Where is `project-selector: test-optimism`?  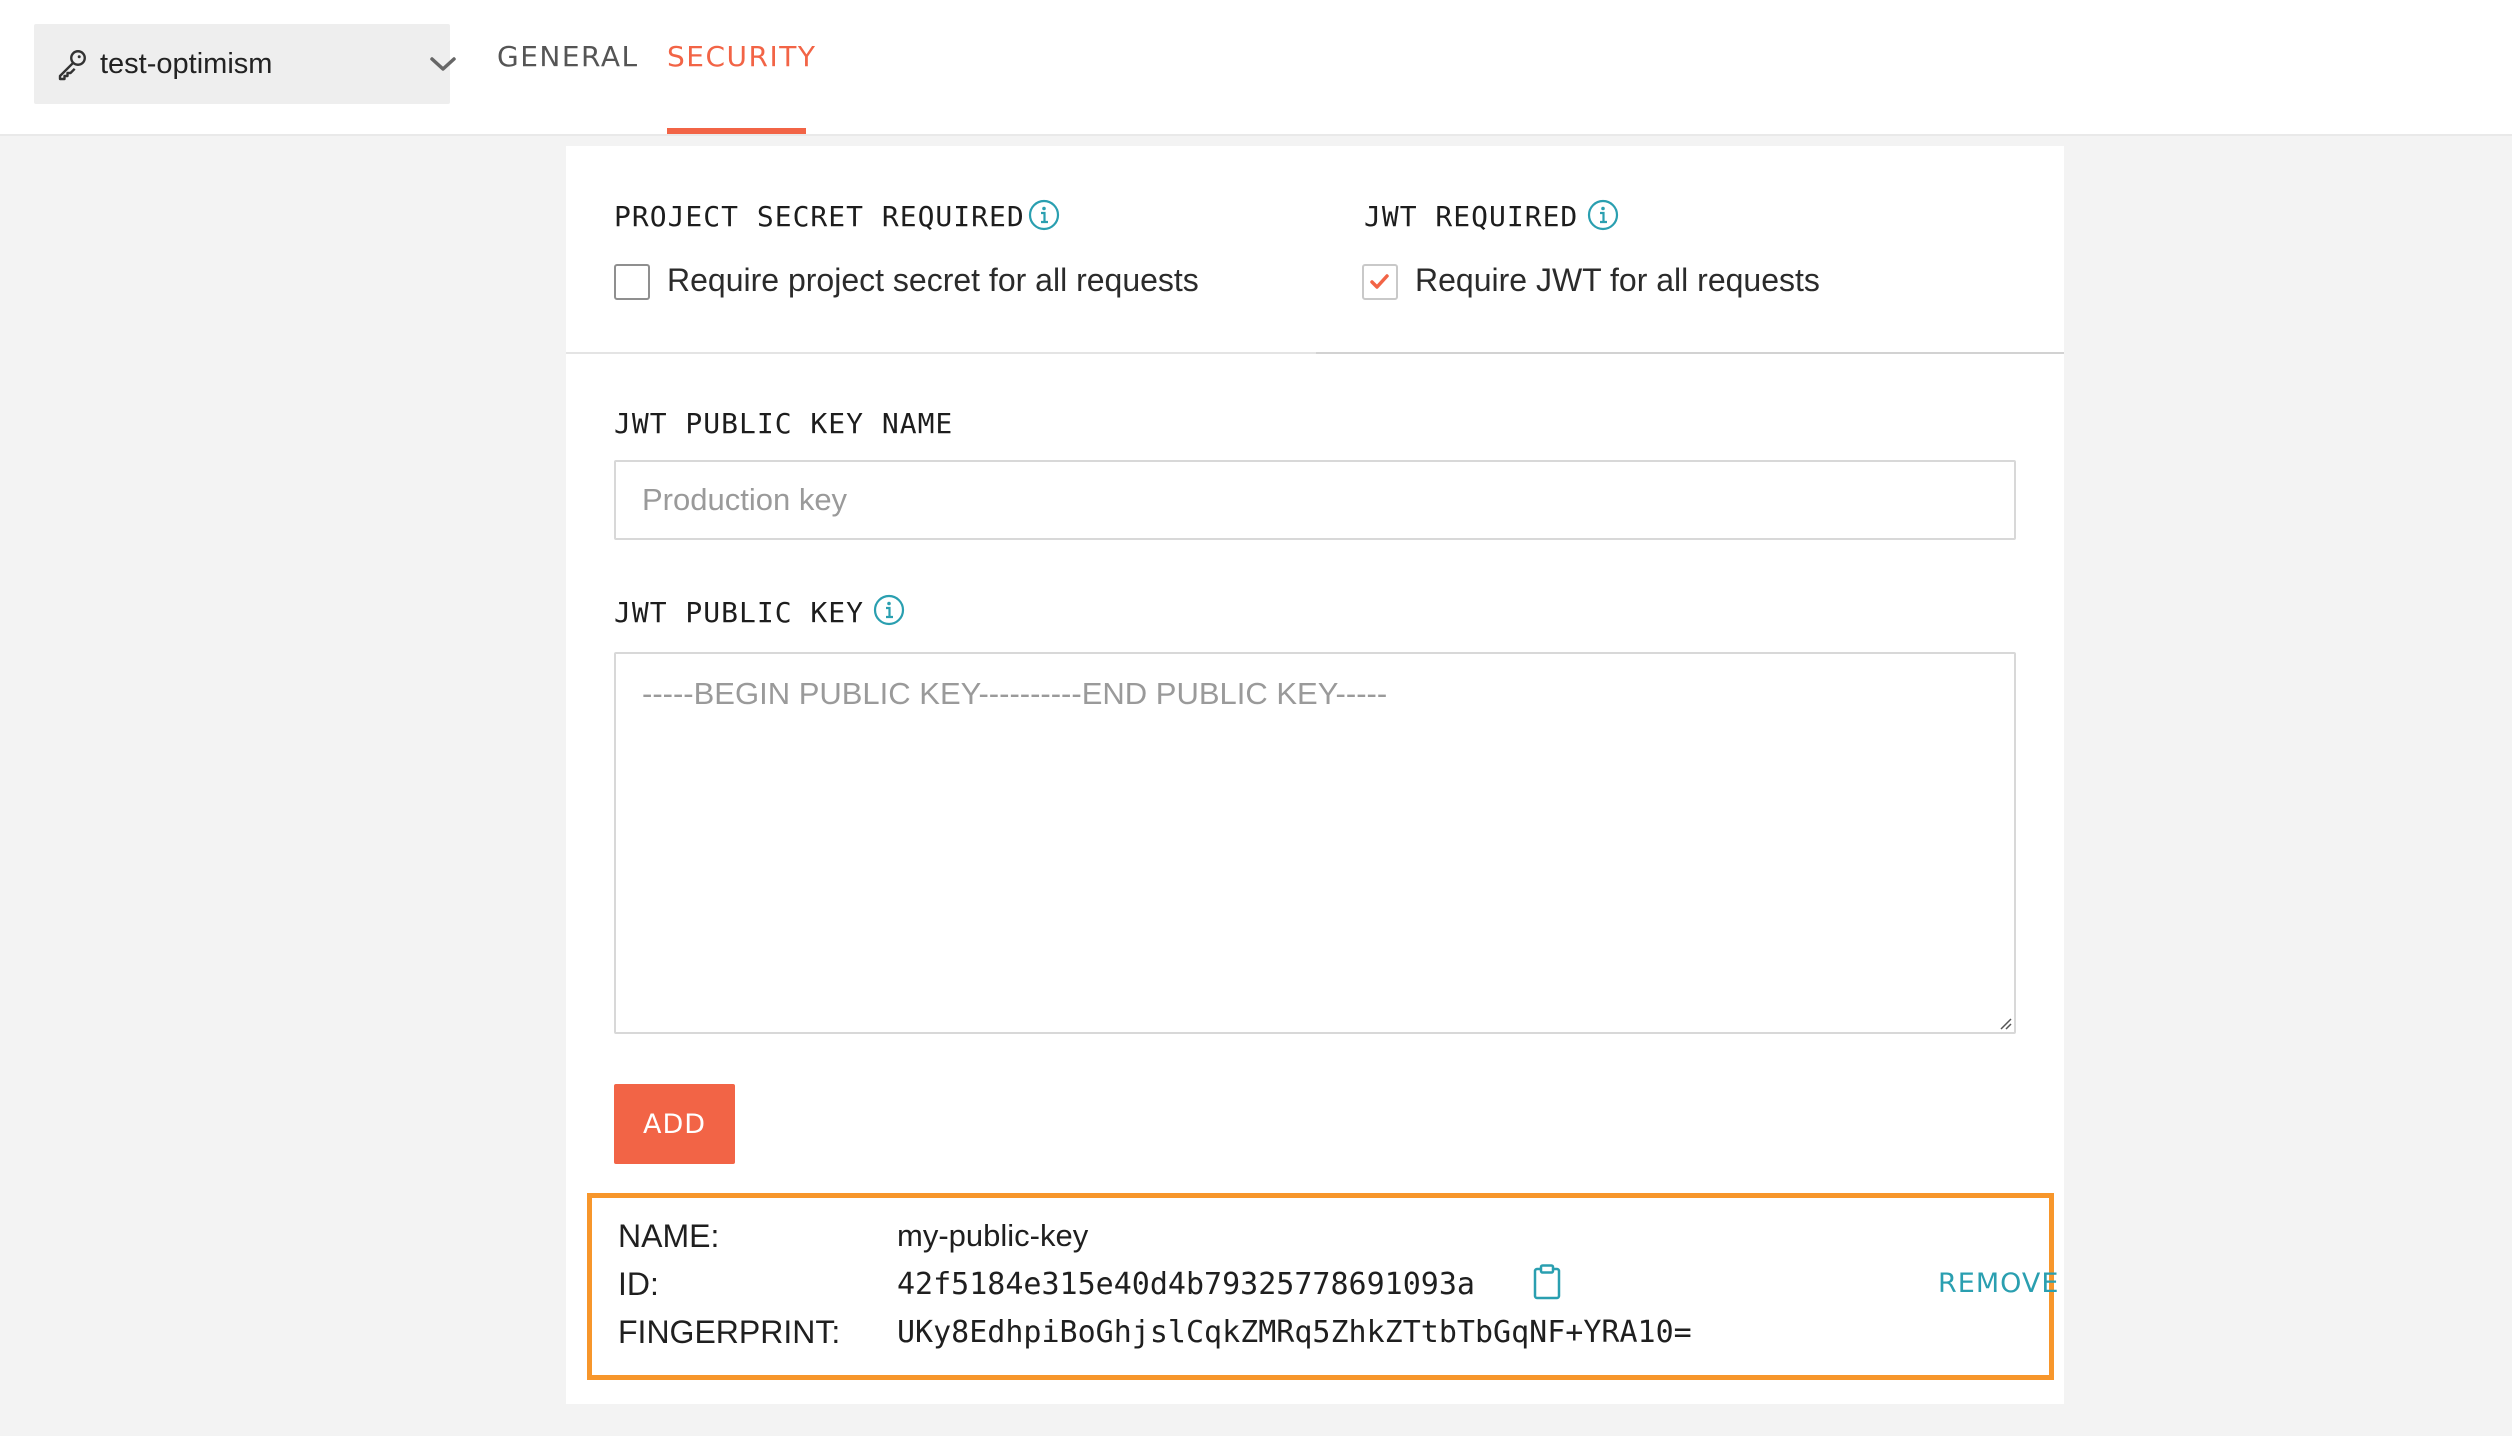
project-selector: test-optimism is located at coordinates (245, 64).